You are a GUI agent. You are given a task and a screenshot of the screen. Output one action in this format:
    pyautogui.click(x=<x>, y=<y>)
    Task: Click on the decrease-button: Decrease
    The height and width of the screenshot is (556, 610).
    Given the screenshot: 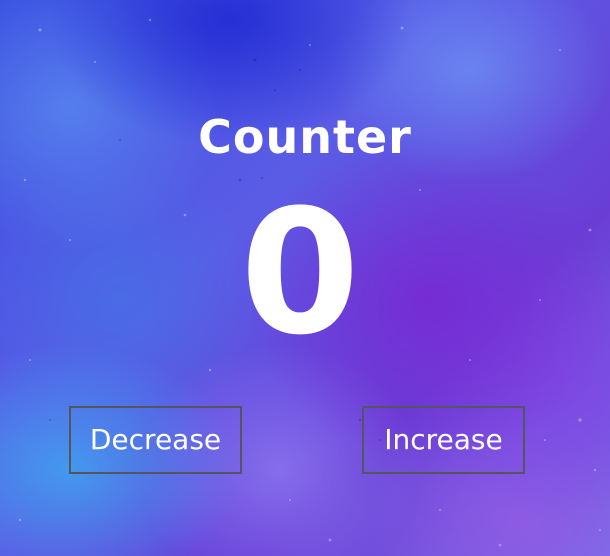 What is the action you would take?
    pyautogui.click(x=155, y=440)
    